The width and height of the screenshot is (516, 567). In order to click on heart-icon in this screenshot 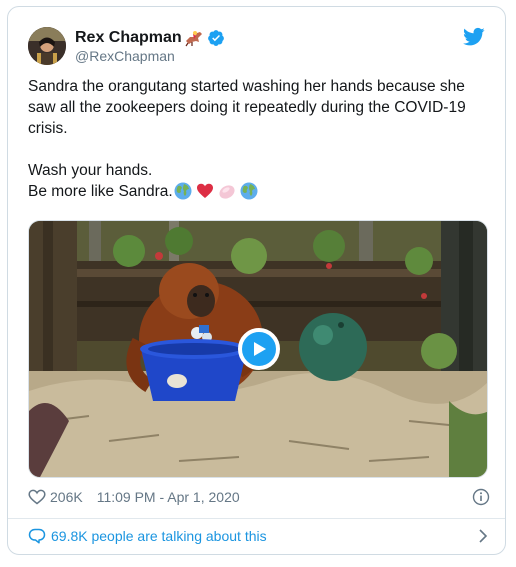, I will do `click(37, 497)`.